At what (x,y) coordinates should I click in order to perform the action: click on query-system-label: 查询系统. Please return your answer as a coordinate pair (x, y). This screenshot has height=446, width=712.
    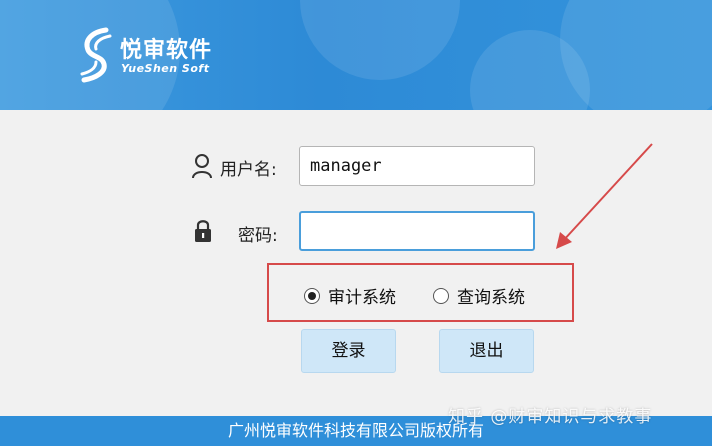
    Looking at the image, I should click on (491, 298).